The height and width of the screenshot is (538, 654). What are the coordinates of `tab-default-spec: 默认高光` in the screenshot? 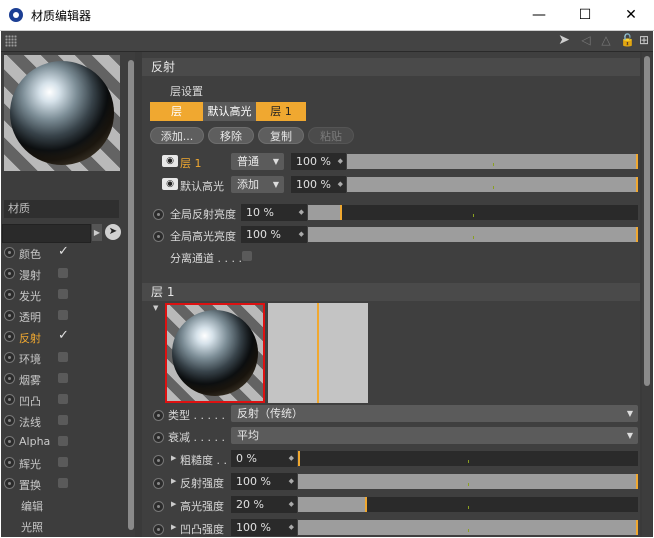 It's located at (229, 111).